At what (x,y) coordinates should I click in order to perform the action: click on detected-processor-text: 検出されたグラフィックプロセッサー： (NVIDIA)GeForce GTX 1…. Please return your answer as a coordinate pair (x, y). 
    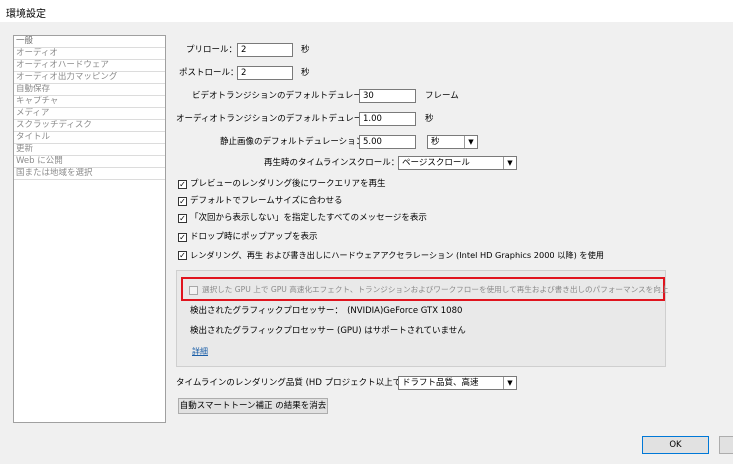
    Looking at the image, I should click on (326, 311).